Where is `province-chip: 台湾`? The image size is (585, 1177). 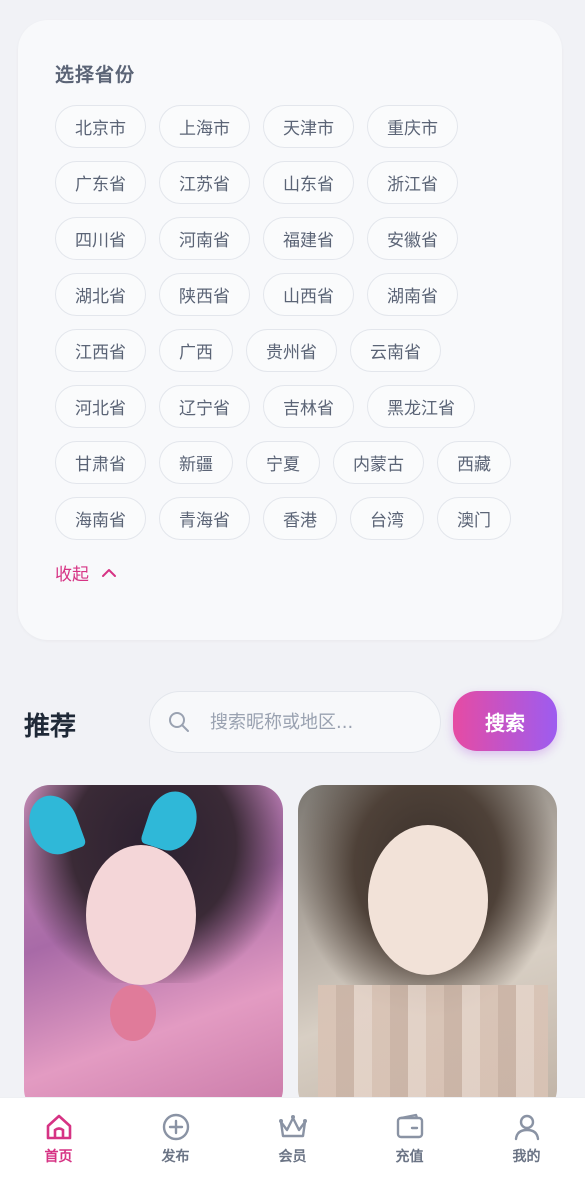
province-chip: 台湾 is located at coordinates (387, 518).